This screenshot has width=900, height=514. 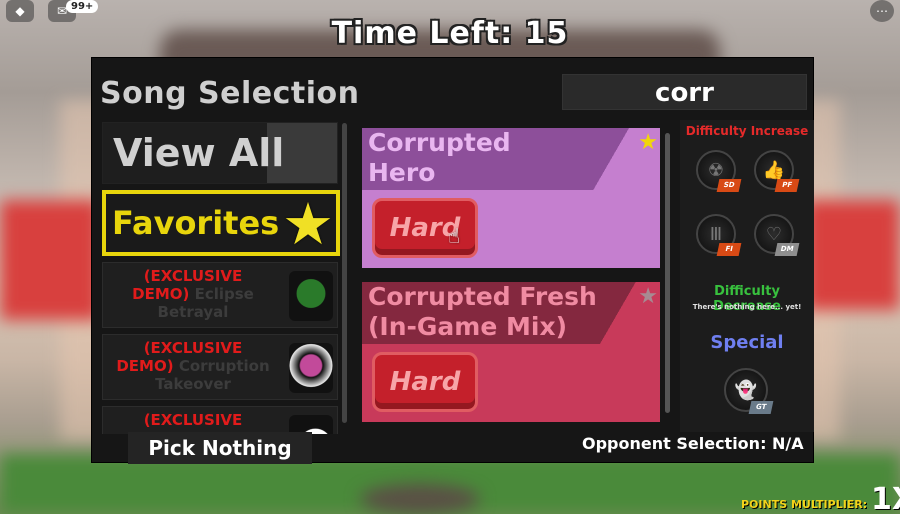 I want to click on category-item-label: (EXCLUSIVE, so click(x=193, y=420).